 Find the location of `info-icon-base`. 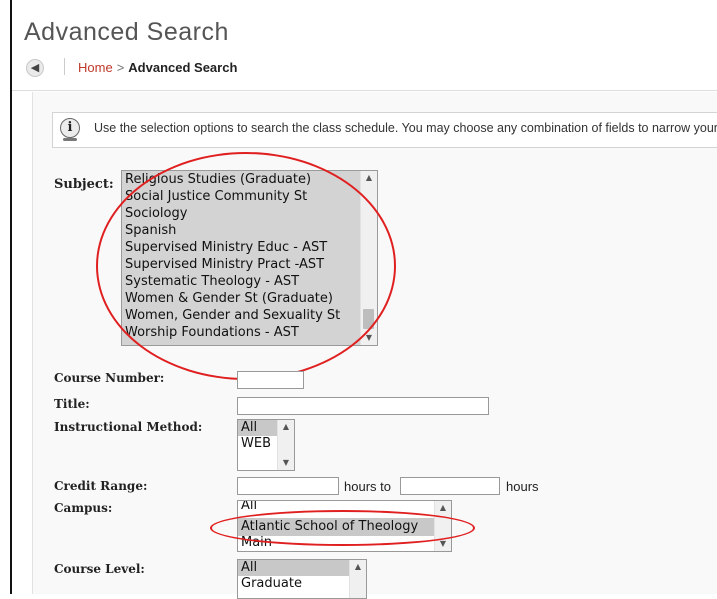

info-icon-base is located at coordinates (70, 139).